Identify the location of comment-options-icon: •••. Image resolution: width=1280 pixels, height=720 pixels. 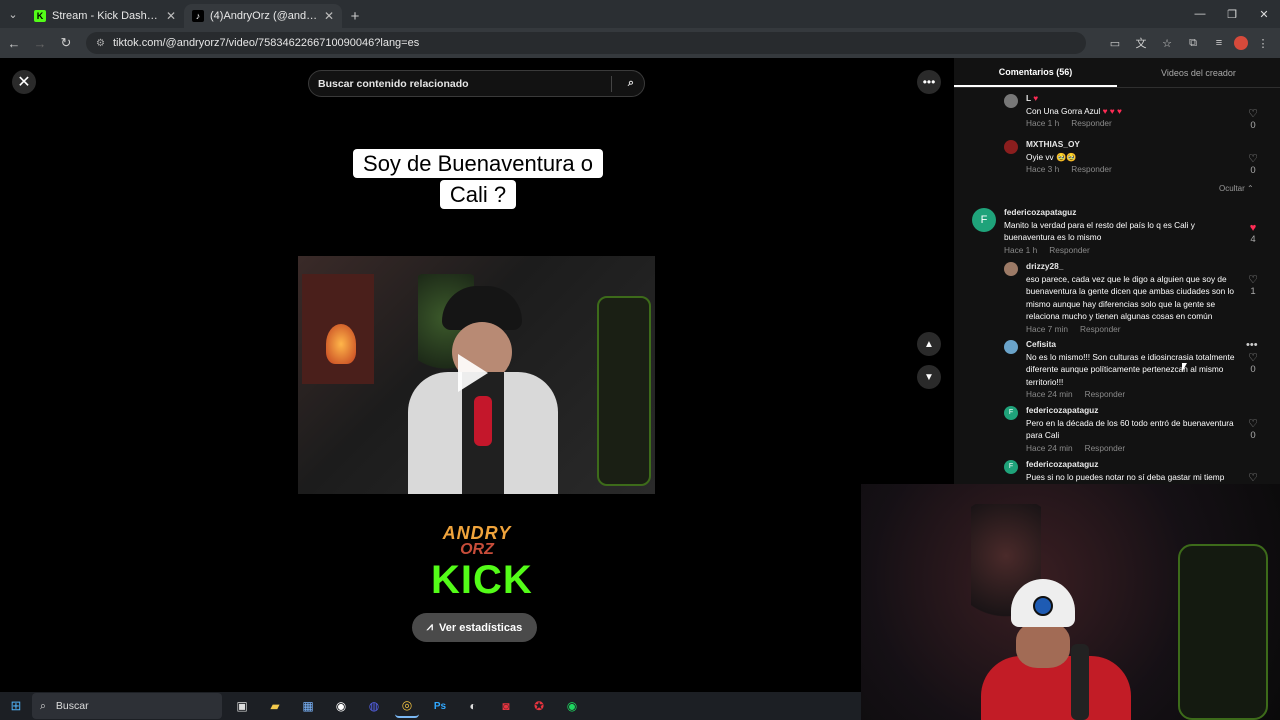
(1252, 345).